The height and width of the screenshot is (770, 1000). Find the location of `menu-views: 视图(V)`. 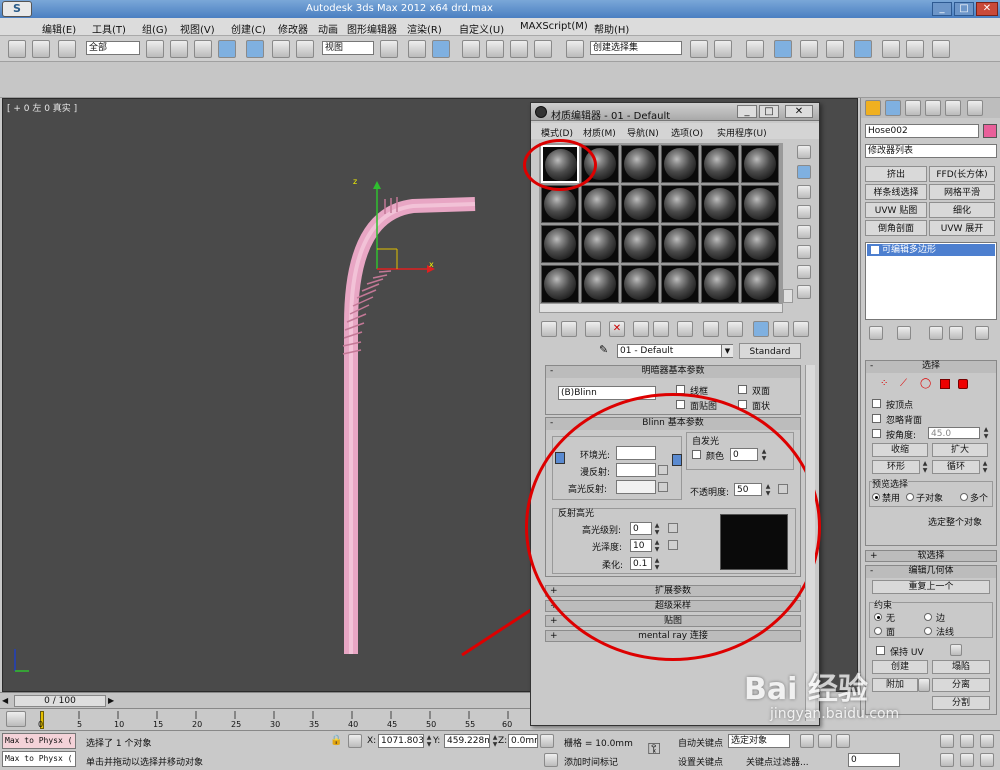

menu-views: 视图(V) is located at coordinates (197, 28).